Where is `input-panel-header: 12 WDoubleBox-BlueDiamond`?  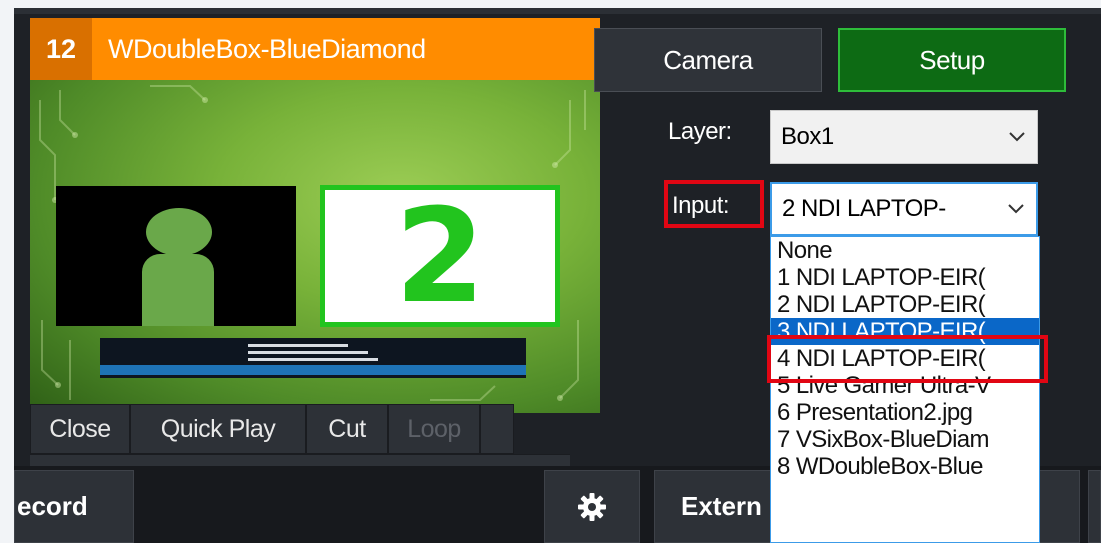
input-panel-header: 12 WDoubleBox-BlueDiamond is located at coordinates (315, 49).